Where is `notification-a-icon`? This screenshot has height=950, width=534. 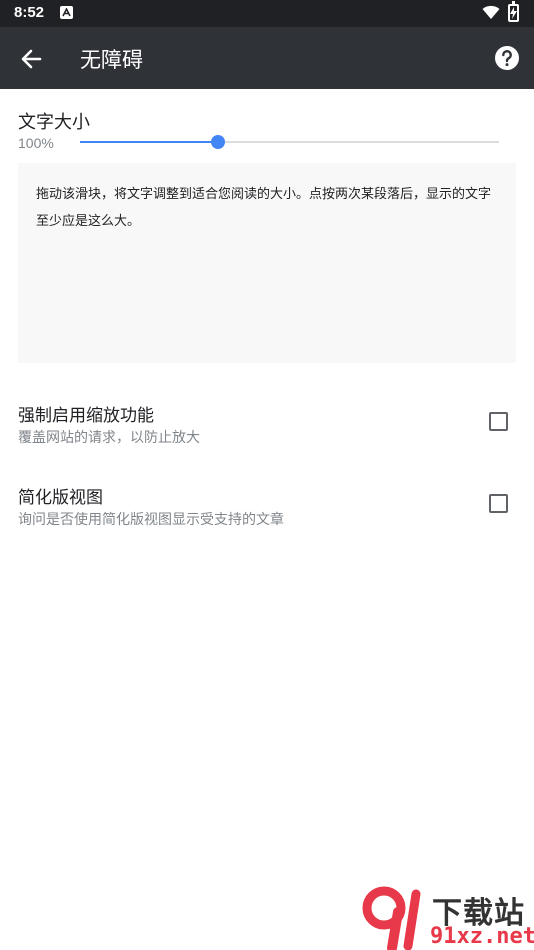 notification-a-icon is located at coordinates (66, 12).